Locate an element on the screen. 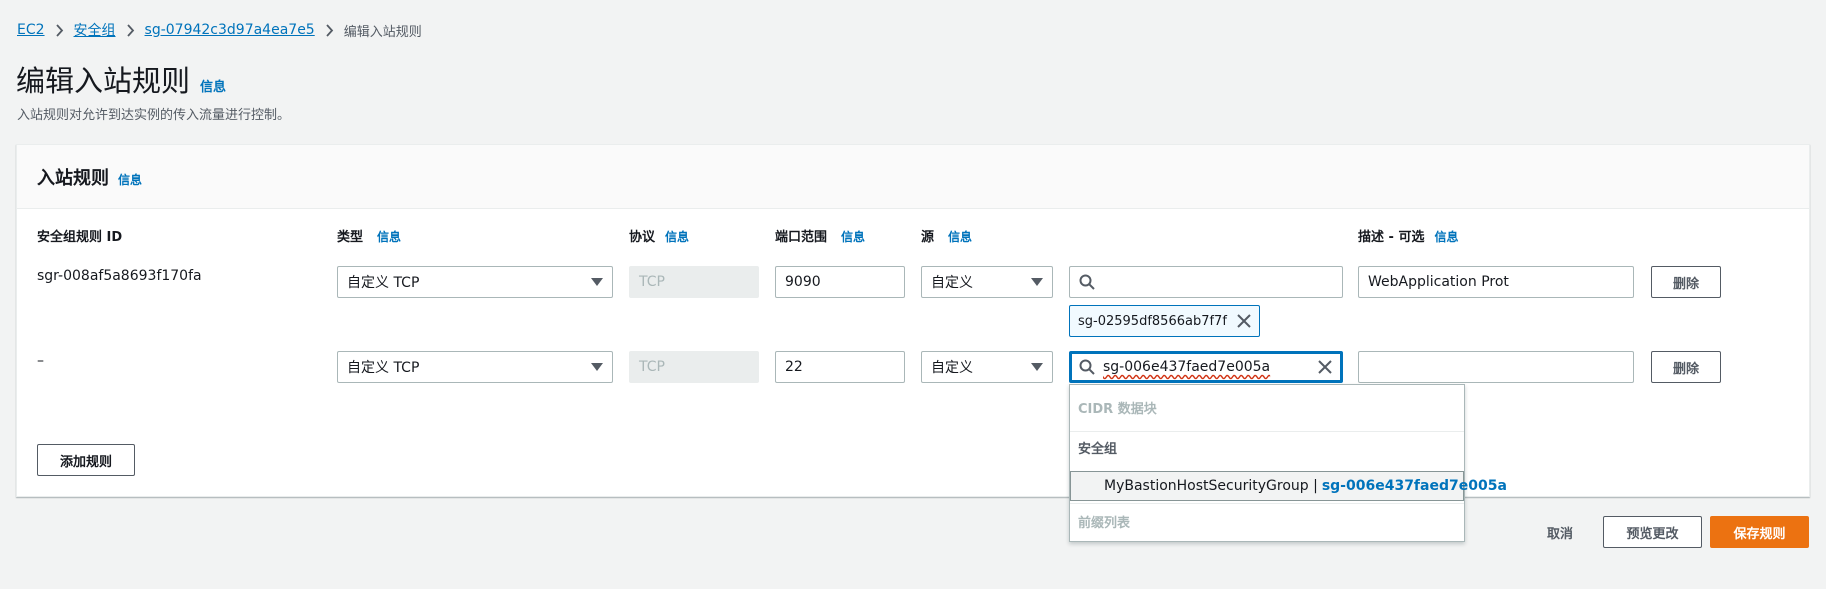 This screenshot has width=1826, height=589. col-header-protocol-label: 协议 is located at coordinates (642, 237).